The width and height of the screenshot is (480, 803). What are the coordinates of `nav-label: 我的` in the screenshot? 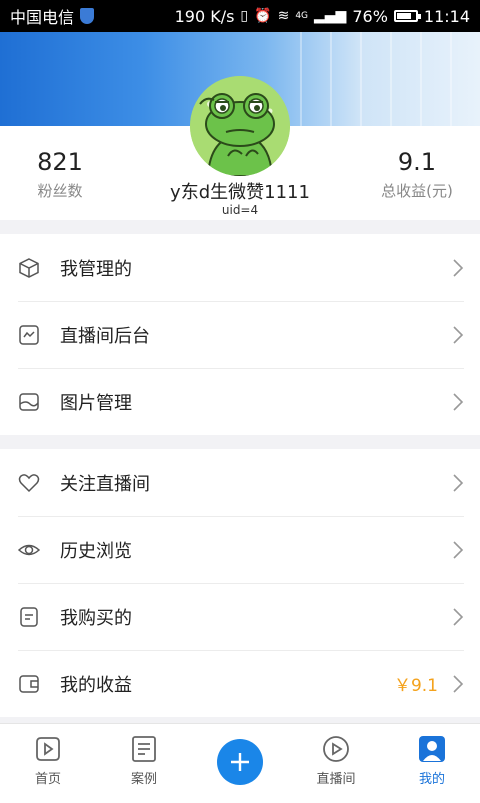 It's located at (431, 779).